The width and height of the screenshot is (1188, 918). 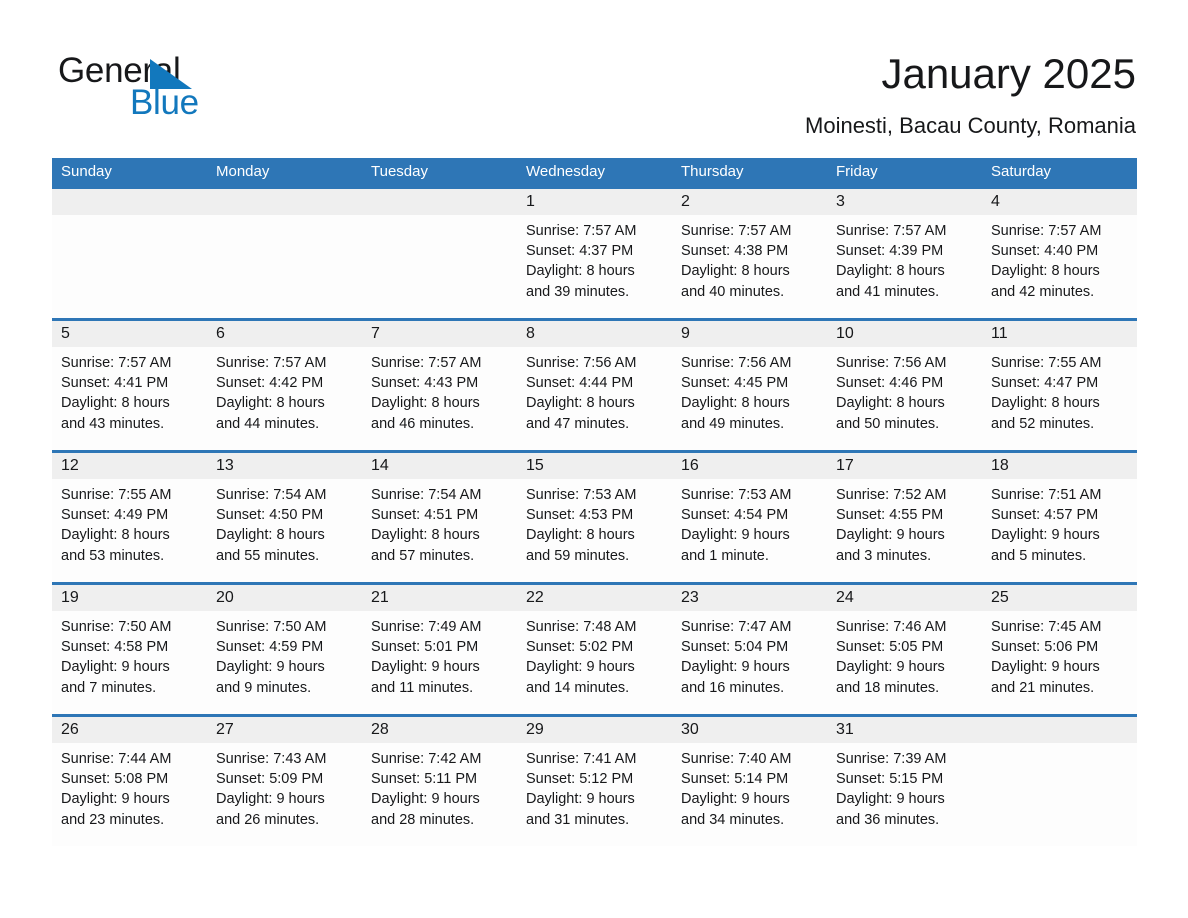 What do you see at coordinates (225, 597) in the screenshot?
I see `day-number: 20` at bounding box center [225, 597].